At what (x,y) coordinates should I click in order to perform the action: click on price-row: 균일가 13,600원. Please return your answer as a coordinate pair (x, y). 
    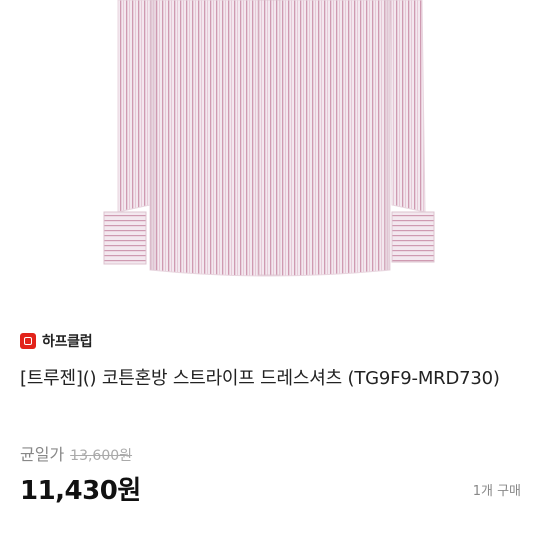
    Looking at the image, I should click on (76, 452).